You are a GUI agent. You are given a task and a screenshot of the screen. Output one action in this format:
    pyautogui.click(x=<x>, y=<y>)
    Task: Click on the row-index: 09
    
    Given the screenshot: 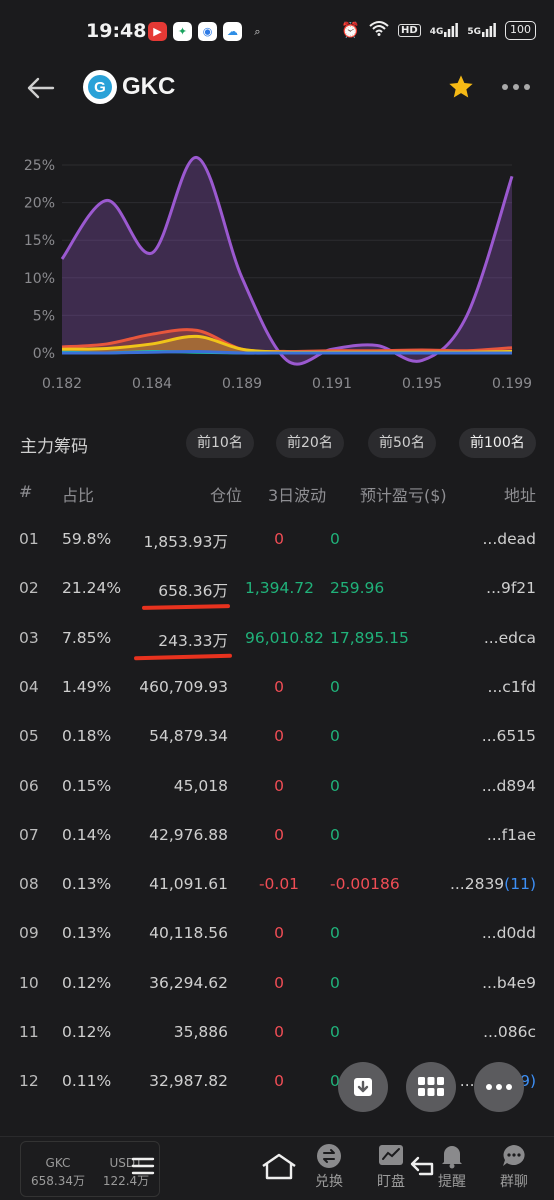 What is the action you would take?
    pyautogui.click(x=29, y=933)
    